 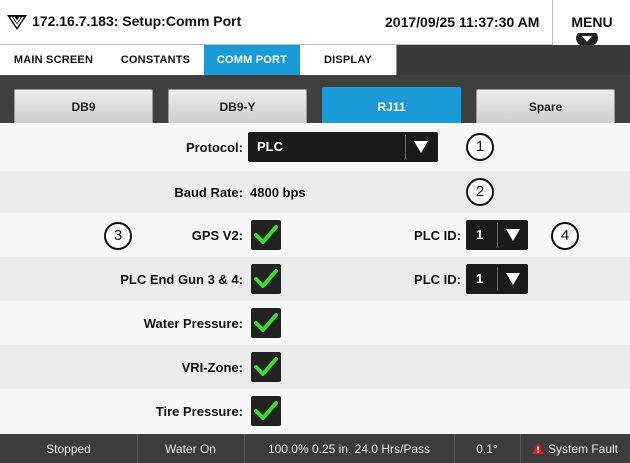 I want to click on tab-display: DISPLAY, so click(x=348, y=60).